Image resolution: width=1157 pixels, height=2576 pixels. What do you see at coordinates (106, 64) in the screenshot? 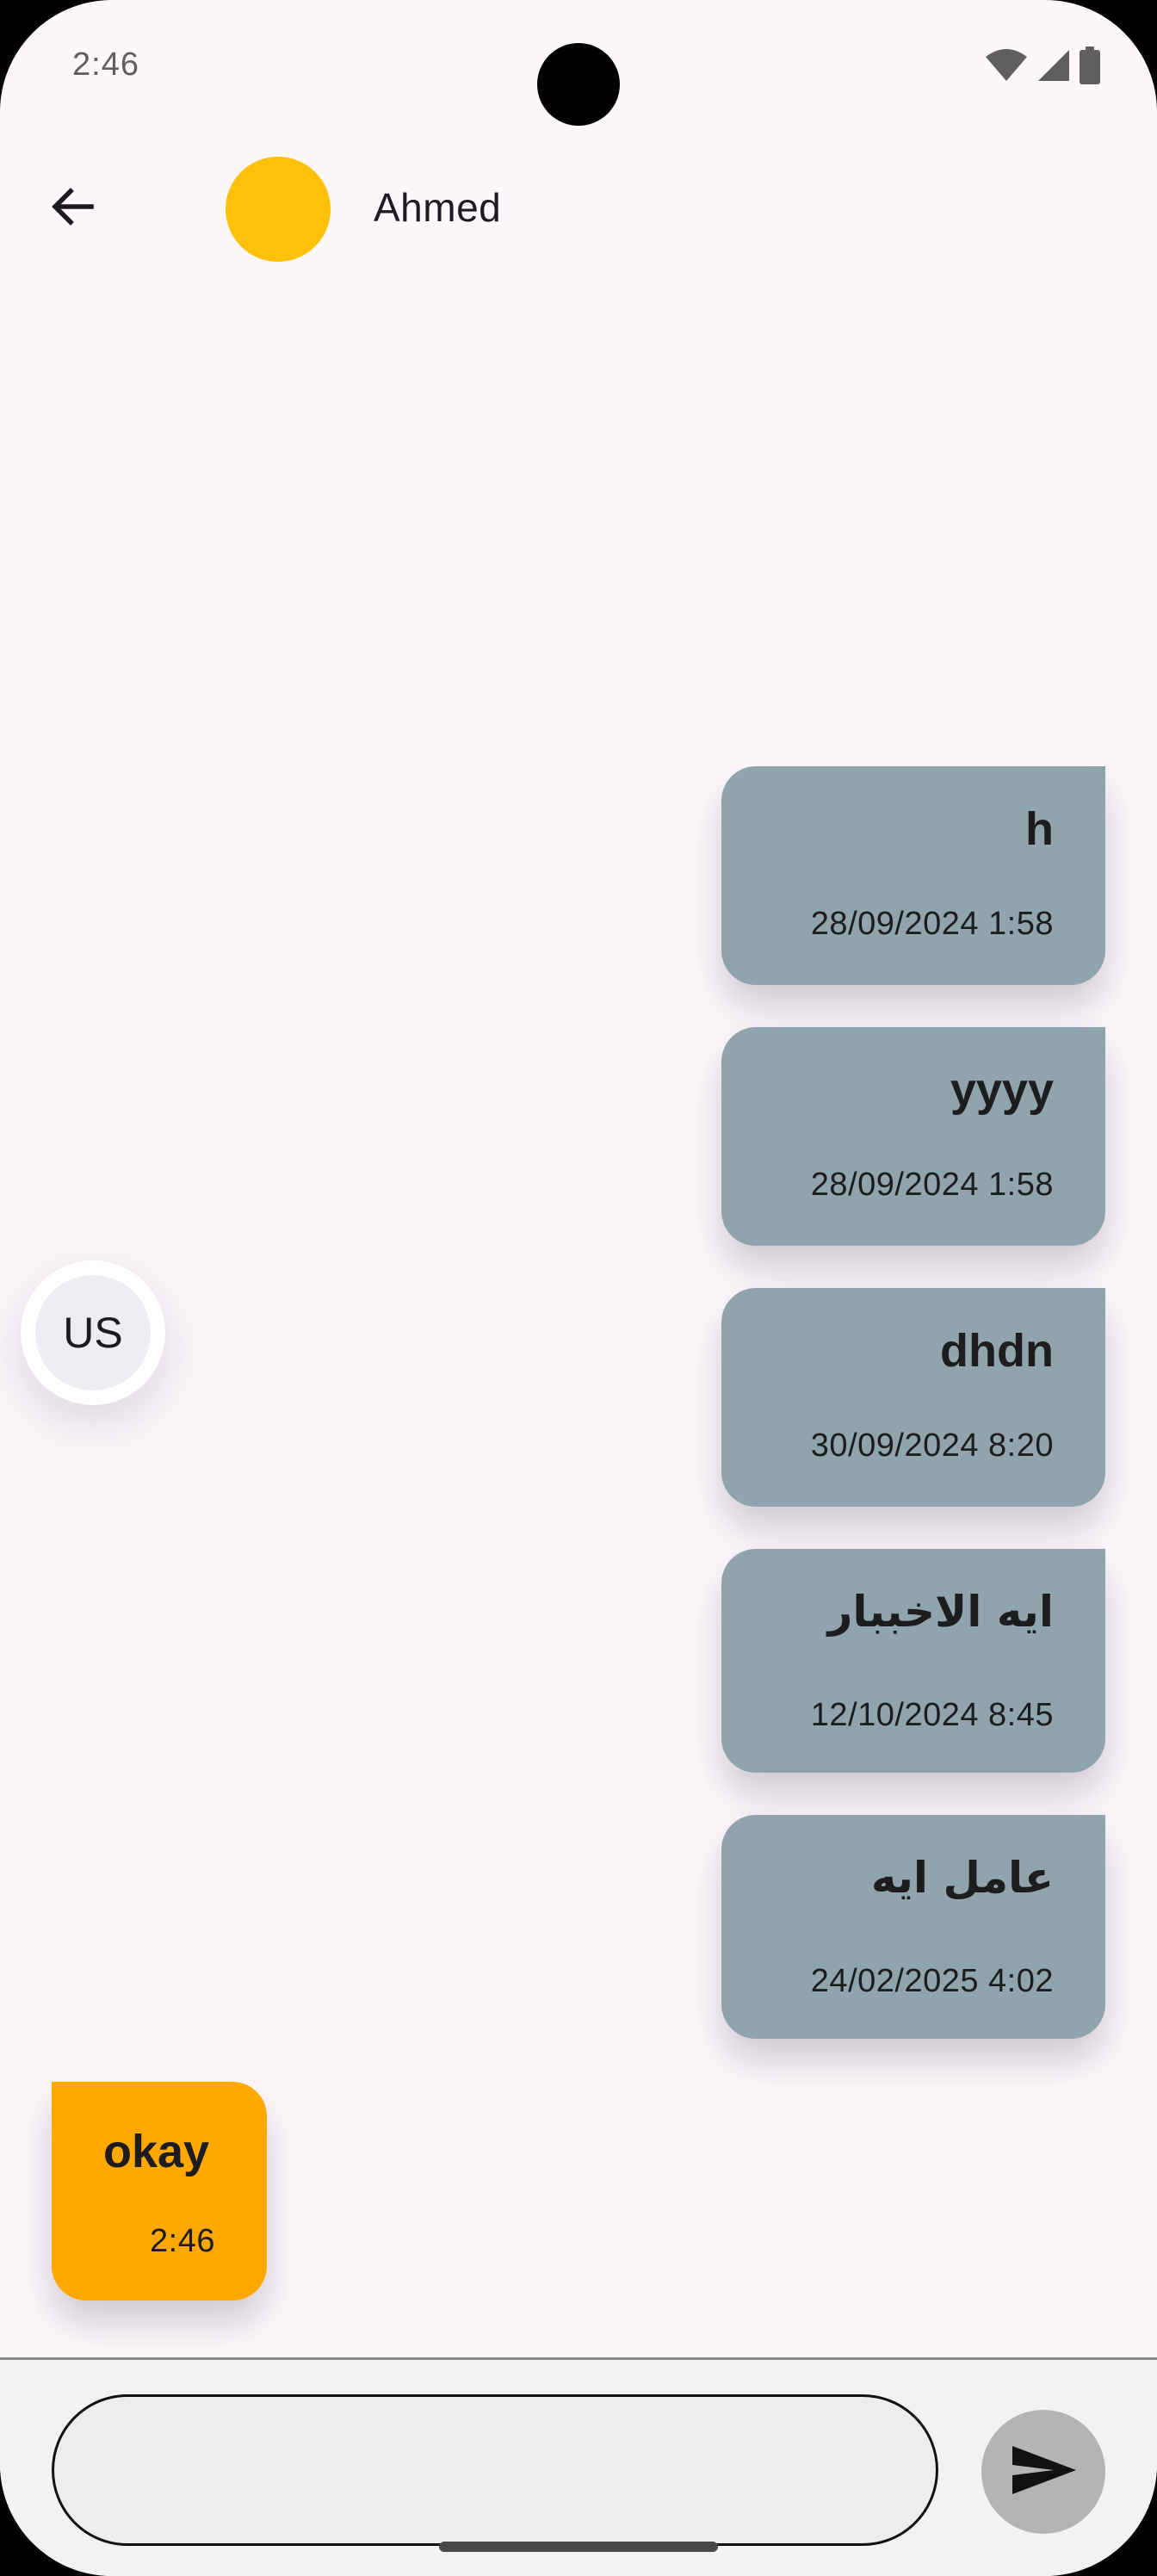
I see `status-time: 2:46` at bounding box center [106, 64].